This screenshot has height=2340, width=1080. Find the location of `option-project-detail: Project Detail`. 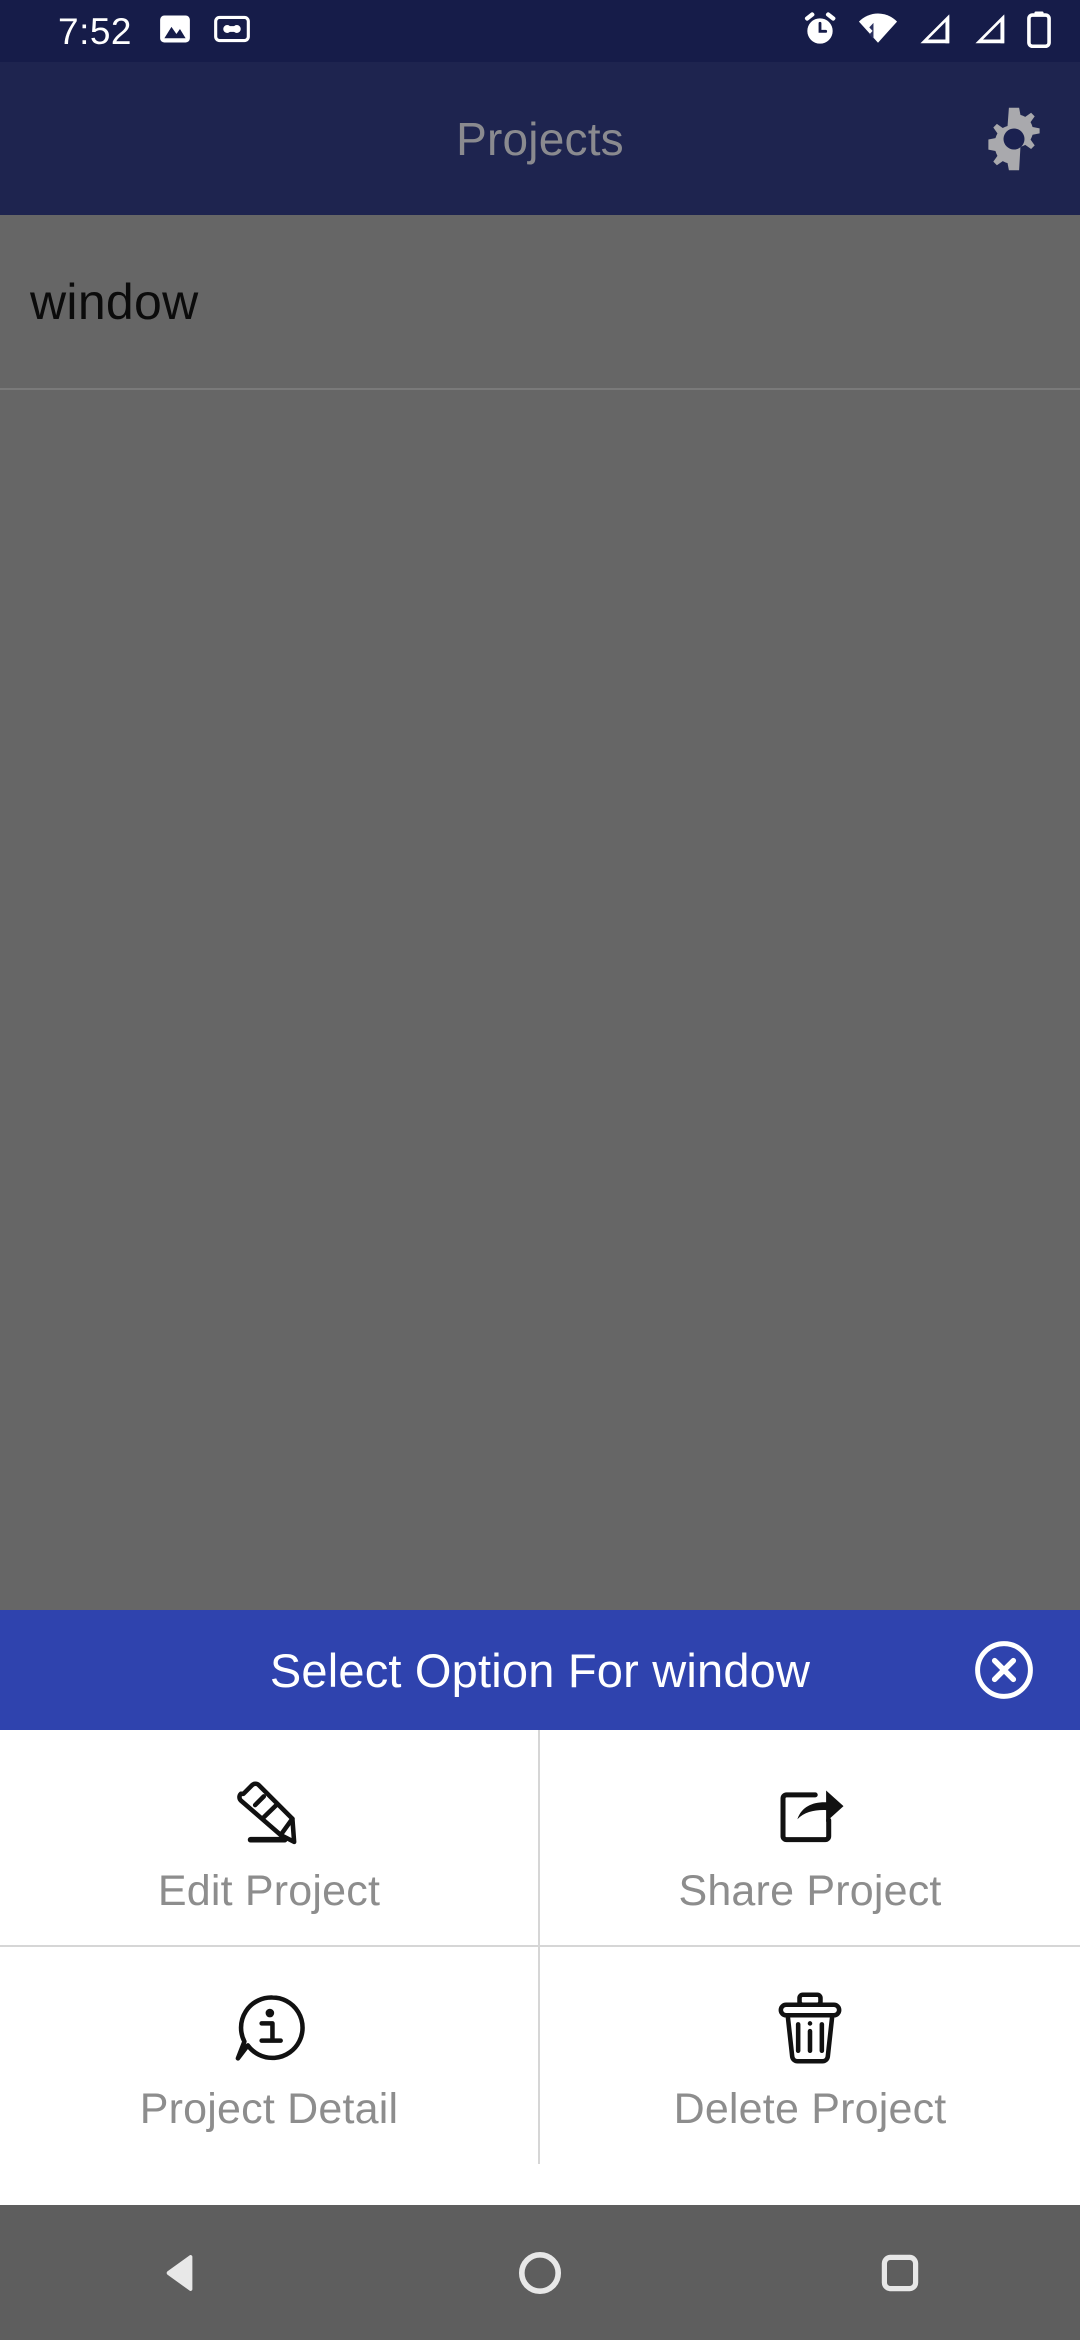

option-project-detail: Project Detail is located at coordinates (270, 2055).